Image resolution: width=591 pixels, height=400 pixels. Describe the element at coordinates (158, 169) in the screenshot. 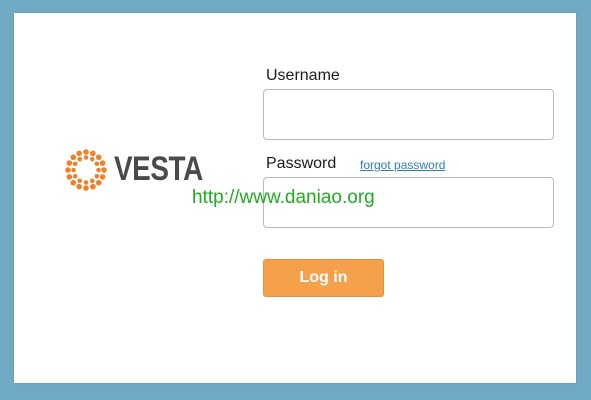

I see `logo-text: VESTA` at that location.